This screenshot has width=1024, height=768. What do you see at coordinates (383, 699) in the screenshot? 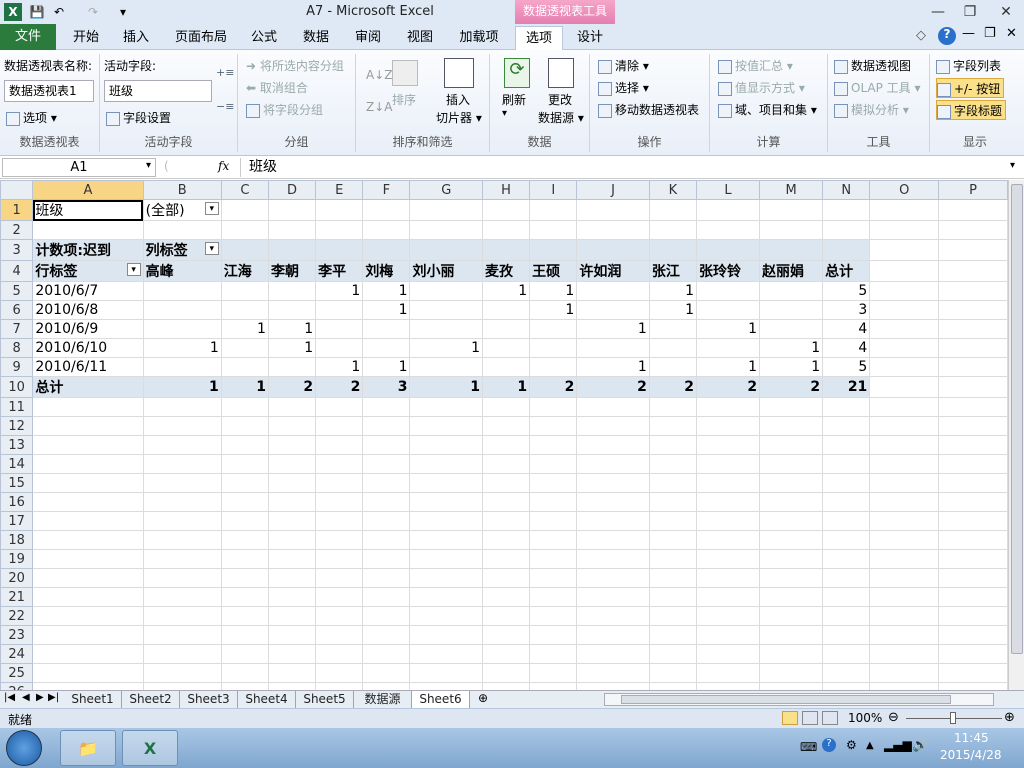
I see `sheet-tab-6: 数据源` at bounding box center [383, 699].